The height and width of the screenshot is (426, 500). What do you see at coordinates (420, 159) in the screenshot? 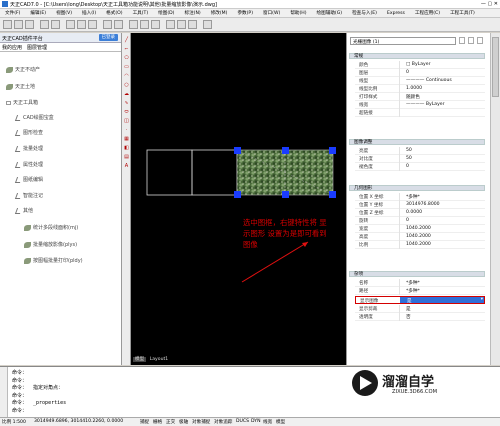
I see `prop-row: 对比度 50` at bounding box center [420, 159].